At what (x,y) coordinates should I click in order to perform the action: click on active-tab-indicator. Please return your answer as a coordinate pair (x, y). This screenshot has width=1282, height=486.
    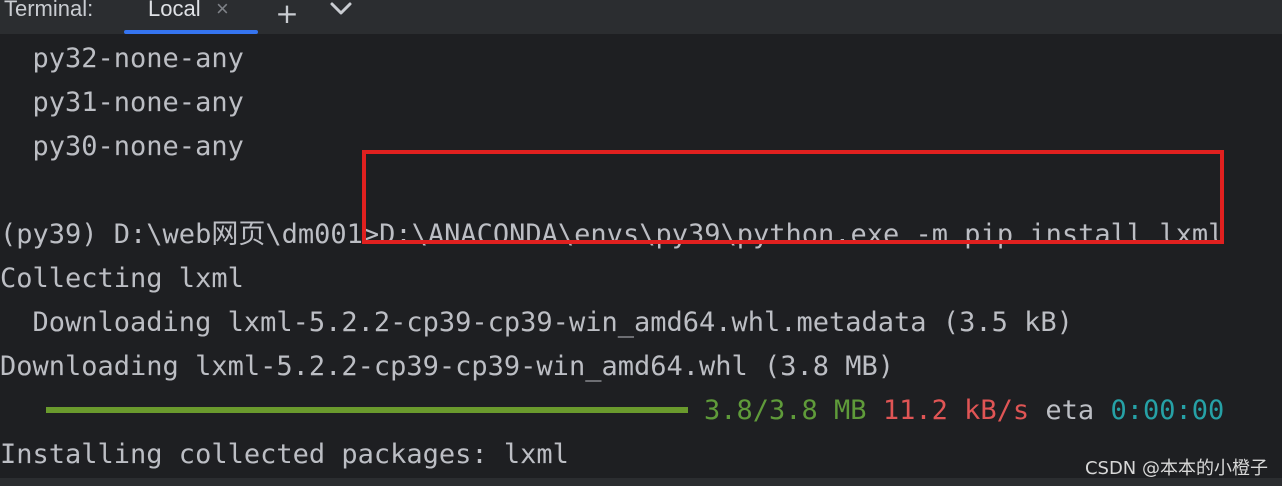
    Looking at the image, I should click on (191, 32).